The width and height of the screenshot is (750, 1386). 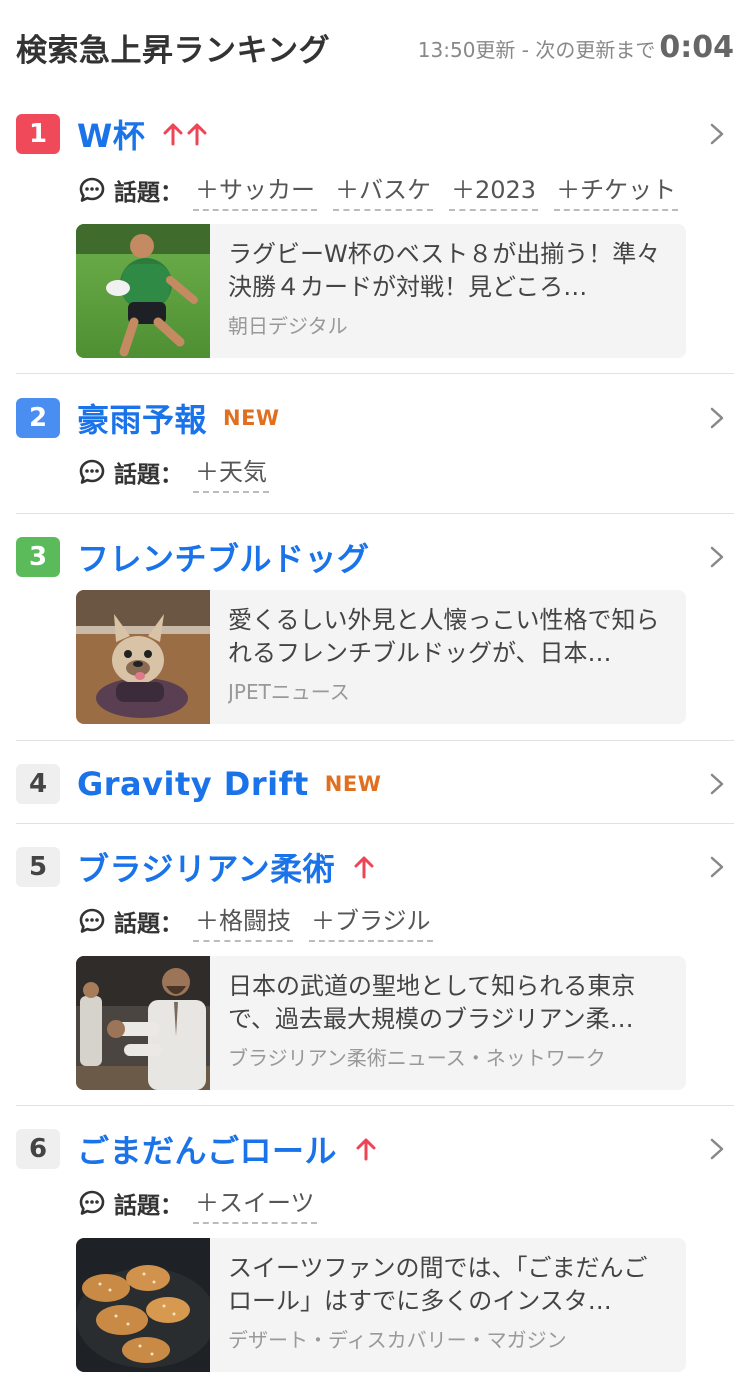 What do you see at coordinates (143, 657) in the screenshot?
I see `french-bulldog-photo` at bounding box center [143, 657].